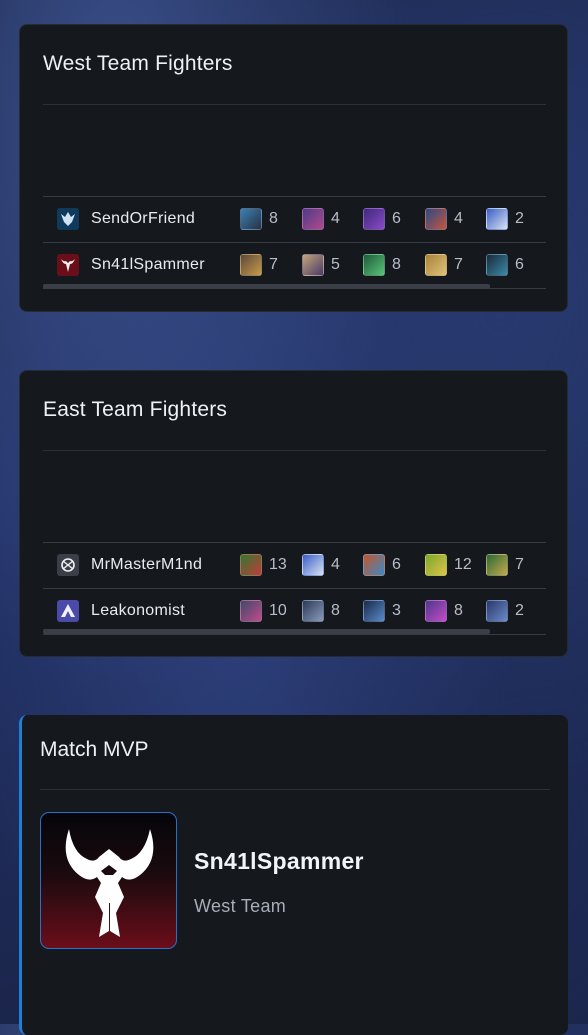 The width and height of the screenshot is (588, 1035). What do you see at coordinates (294, 611) in the screenshot?
I see `table-row: Leakonomist 10 8 3 8 2` at bounding box center [294, 611].